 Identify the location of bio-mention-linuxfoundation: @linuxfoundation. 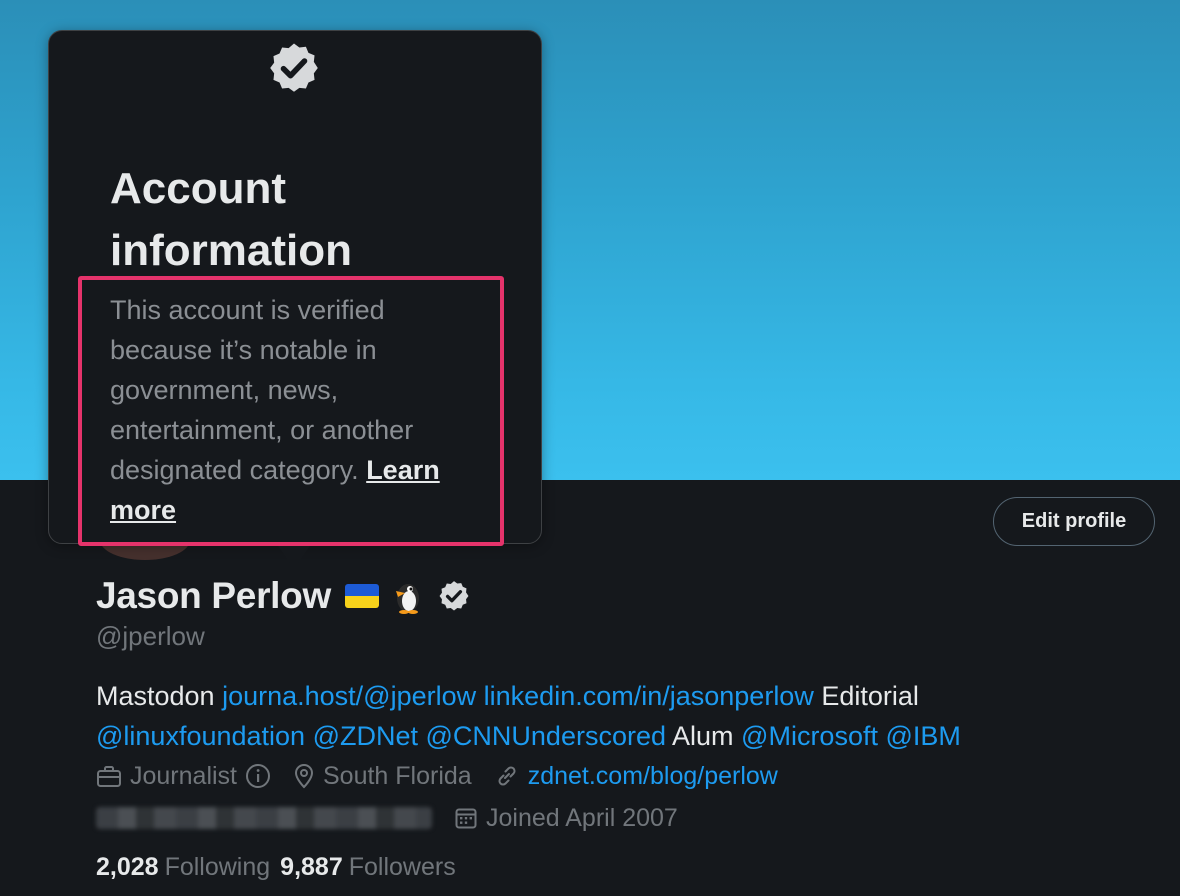
(200, 736).